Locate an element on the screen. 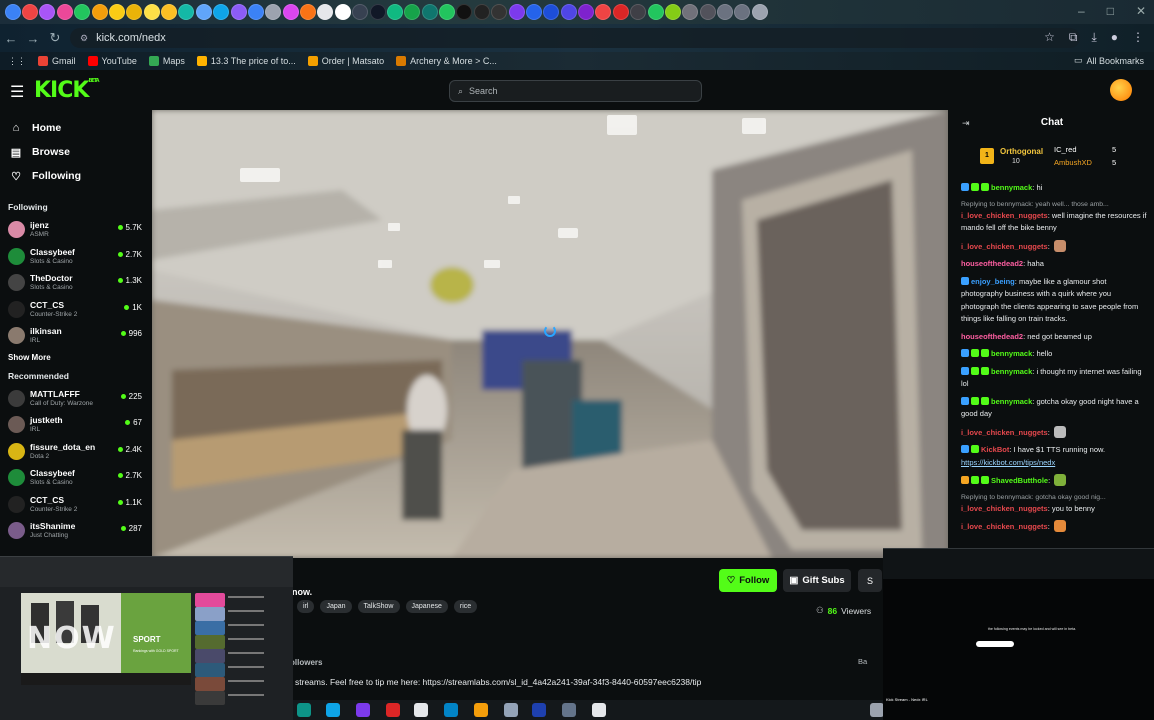  close-window-icon: ✕ is located at coordinates (1141, 11).